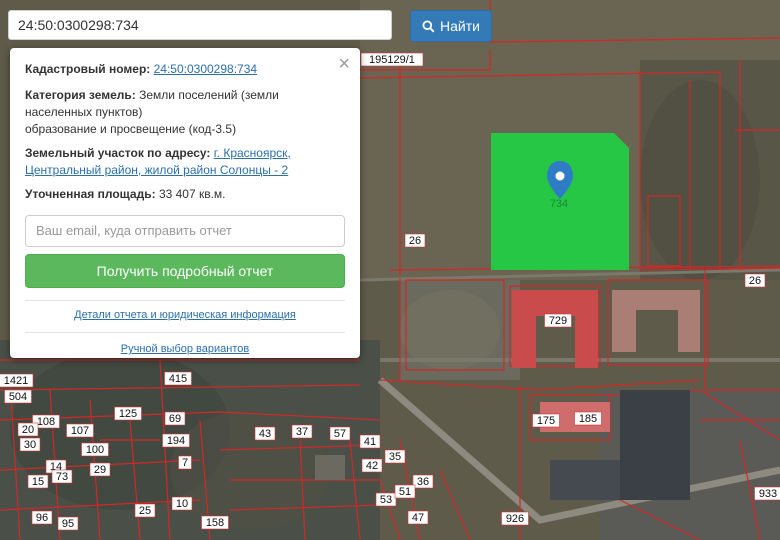  Describe the element at coordinates (175, 419) in the screenshot. I see `parcel-number-label: 69` at that location.